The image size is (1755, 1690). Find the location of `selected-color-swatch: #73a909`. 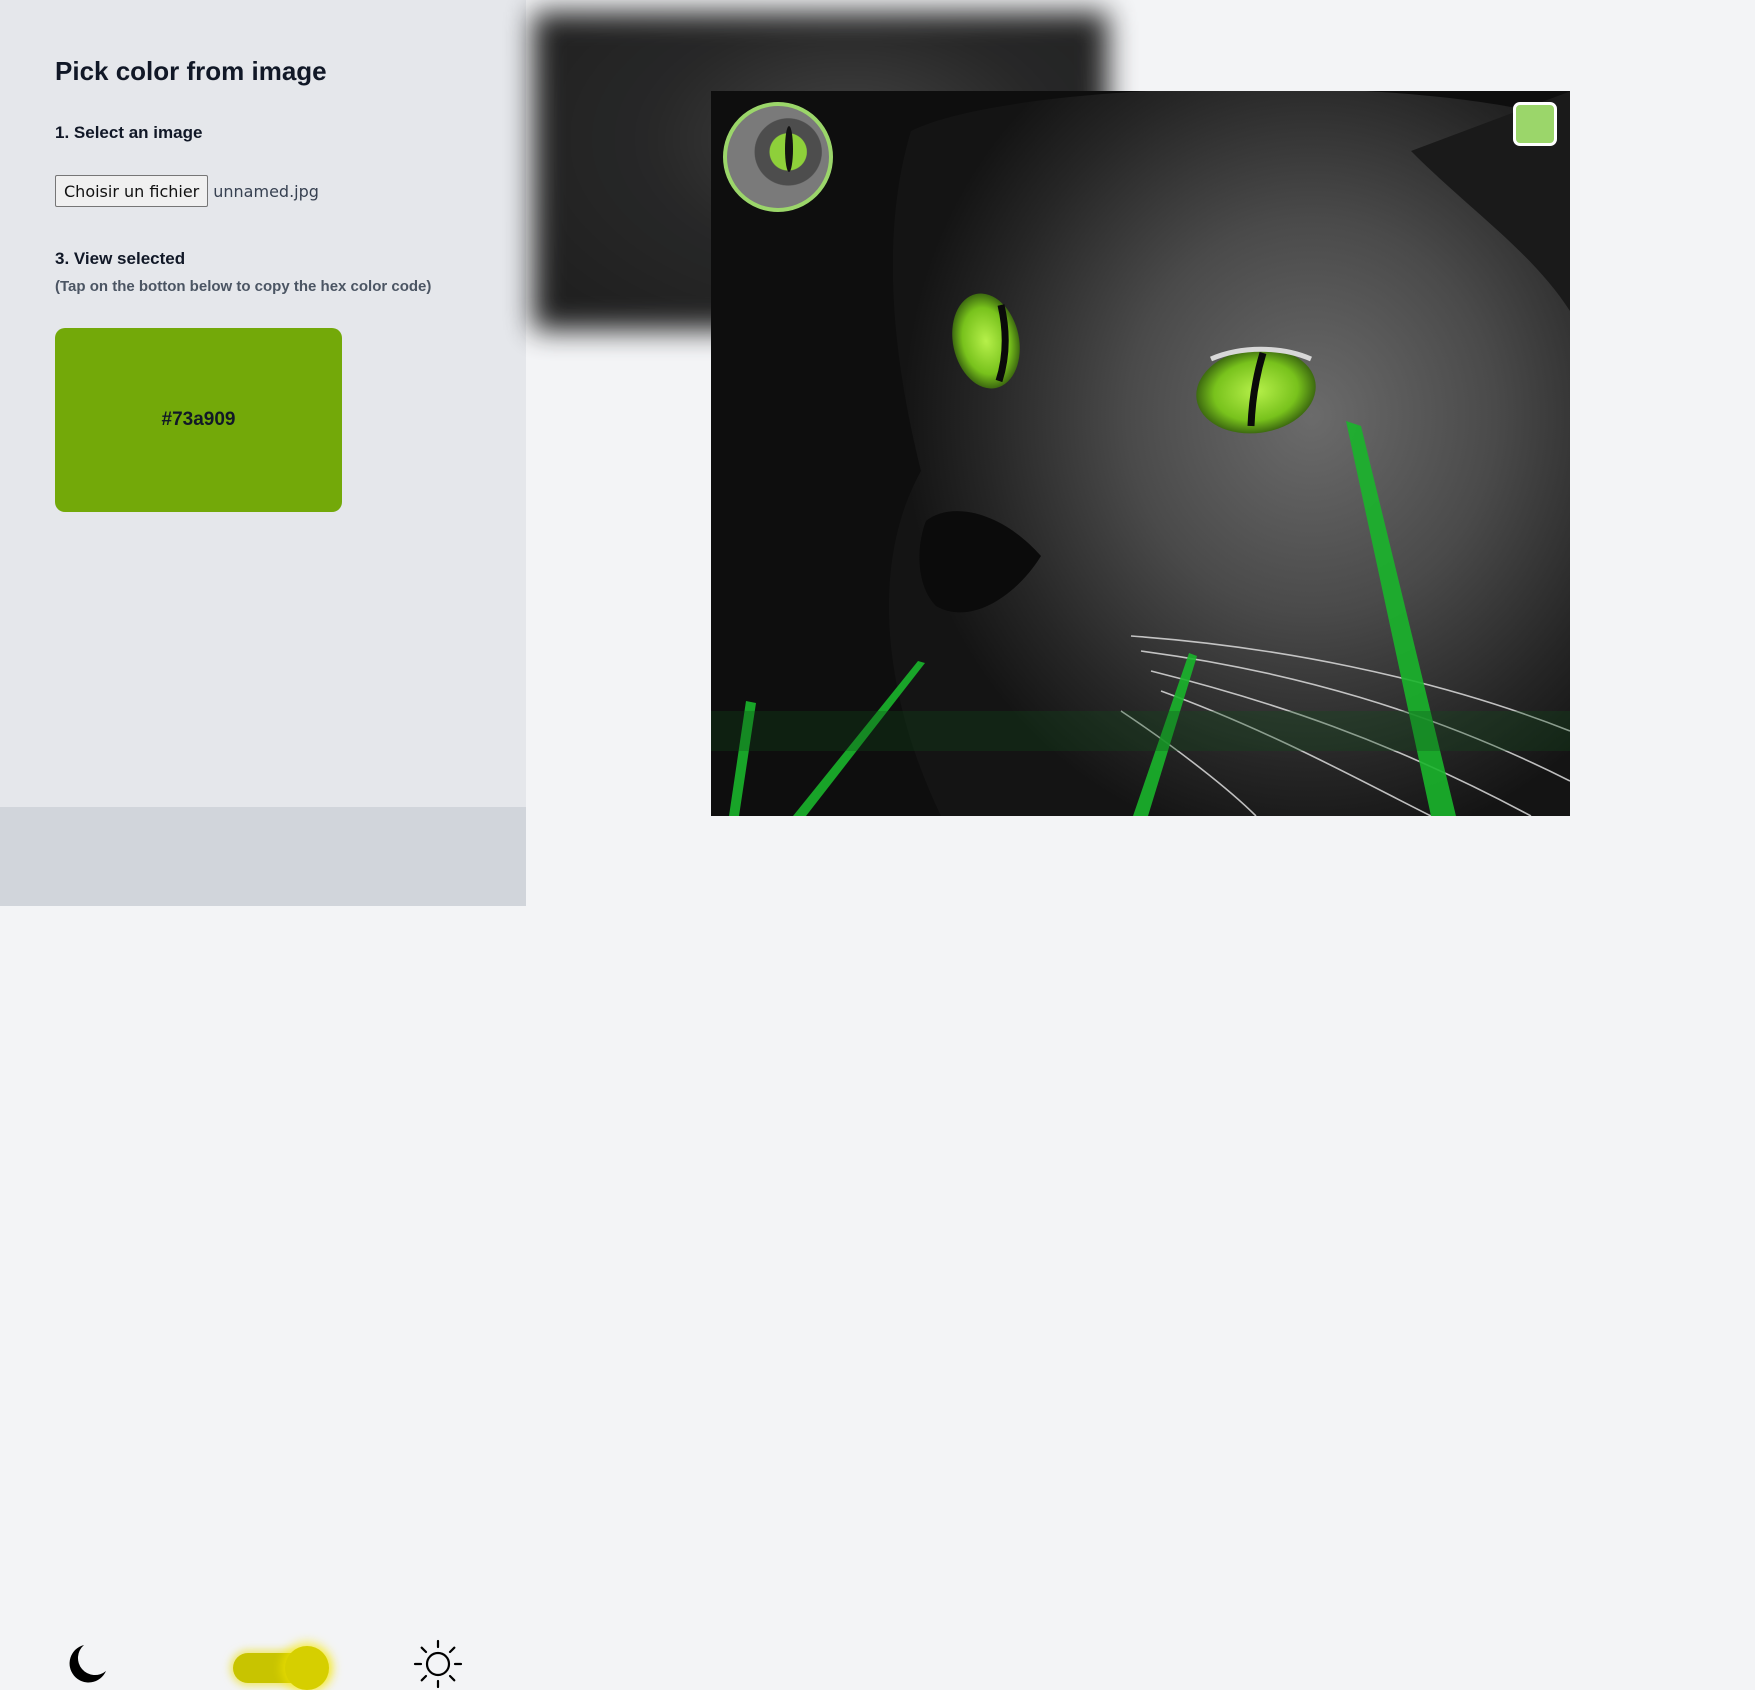

selected-color-swatch: #73a909 is located at coordinates (198, 420).